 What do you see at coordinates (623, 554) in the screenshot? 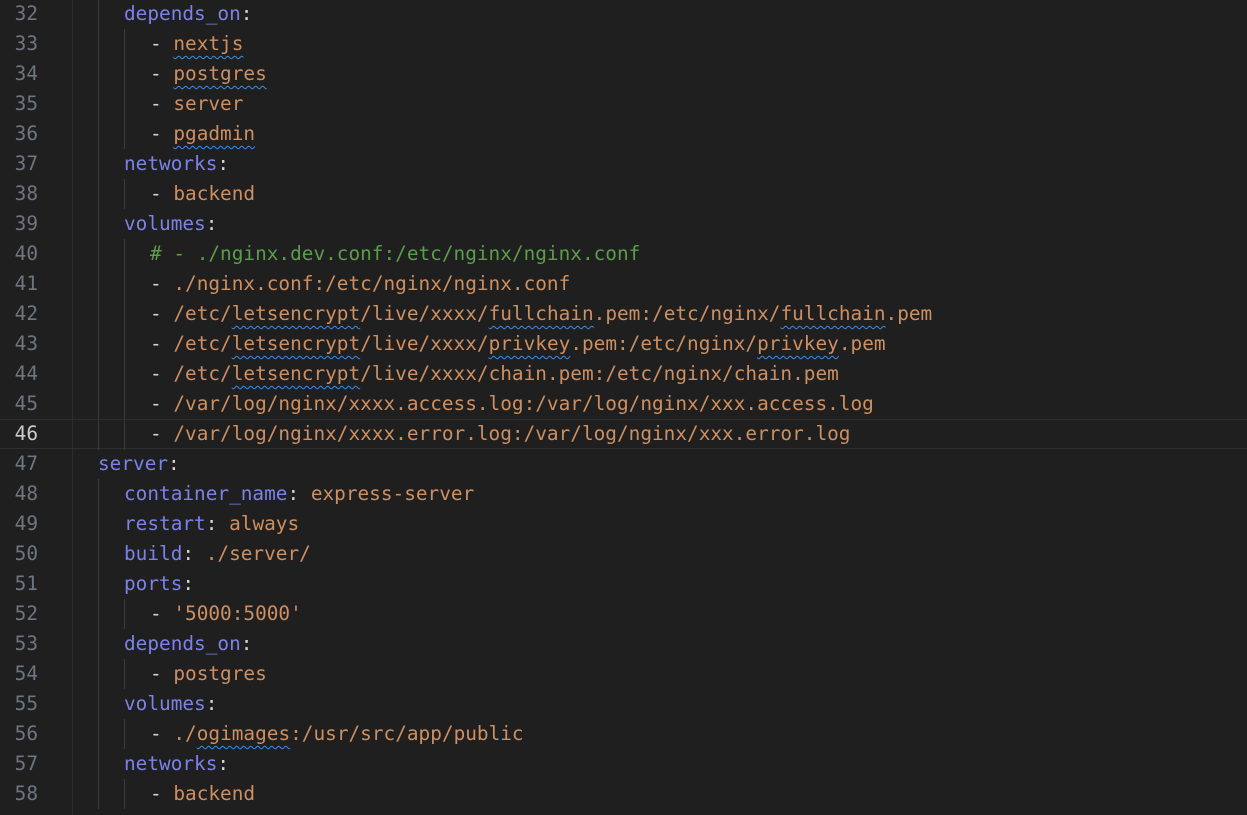
I see `code-line: 50 build: ./server/` at bounding box center [623, 554].